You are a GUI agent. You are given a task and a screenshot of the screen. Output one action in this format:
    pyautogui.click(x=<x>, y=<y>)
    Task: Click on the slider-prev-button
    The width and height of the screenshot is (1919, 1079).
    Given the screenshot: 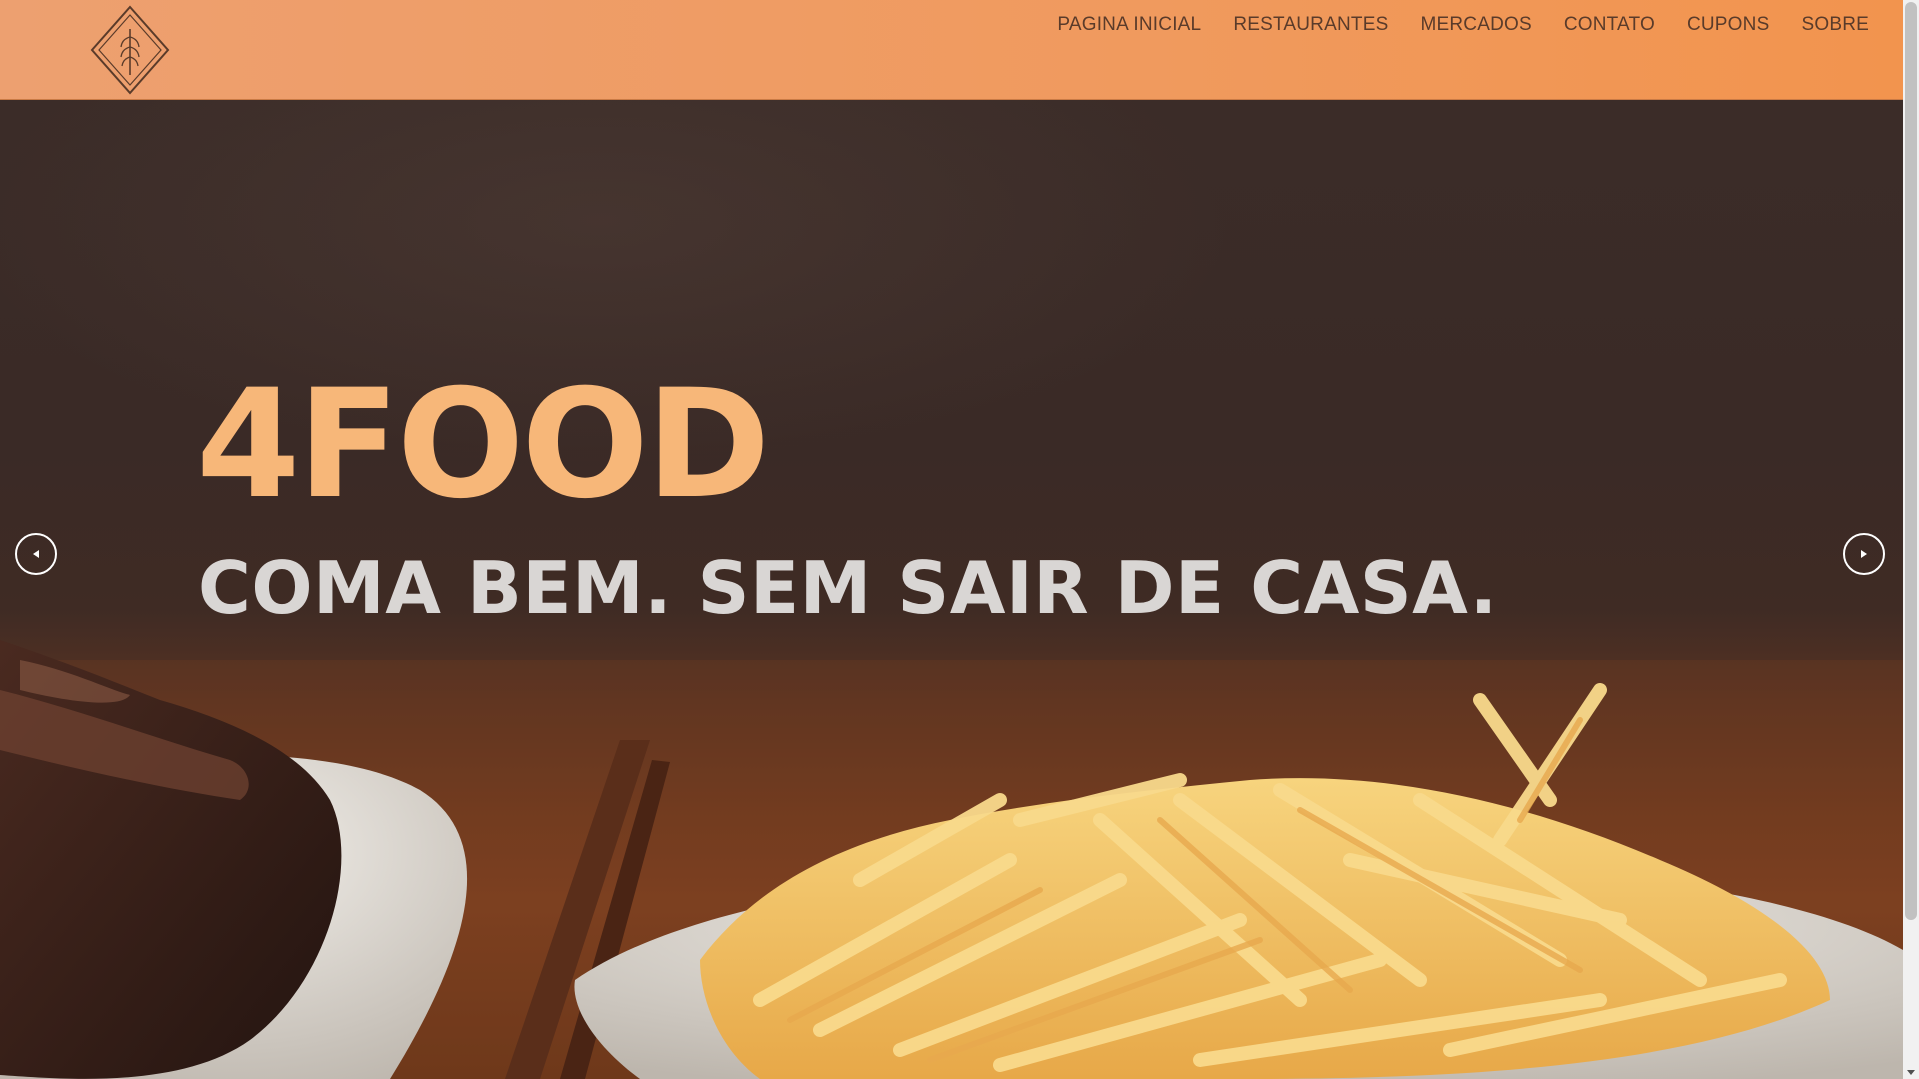 What is the action you would take?
    pyautogui.click(x=36, y=554)
    